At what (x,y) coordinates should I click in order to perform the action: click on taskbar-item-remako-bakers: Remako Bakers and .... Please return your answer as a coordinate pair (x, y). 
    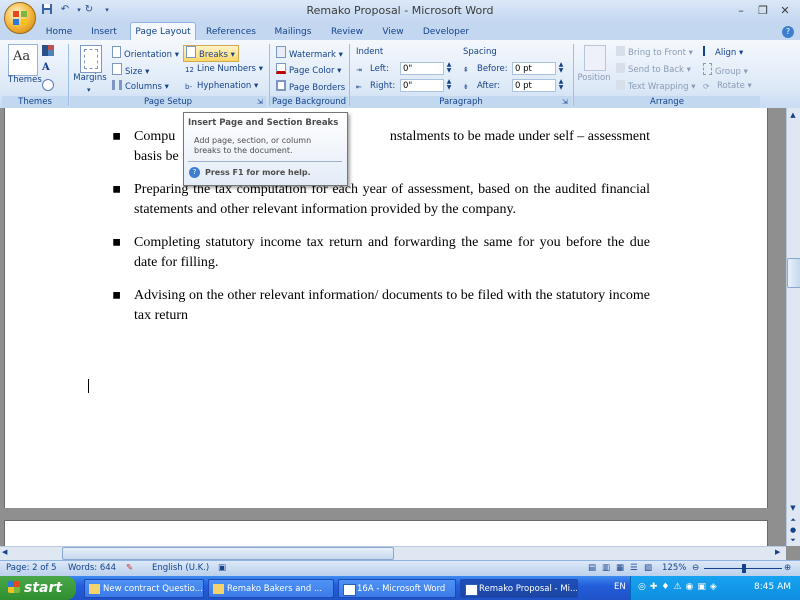
    Looking at the image, I should click on (271, 588).